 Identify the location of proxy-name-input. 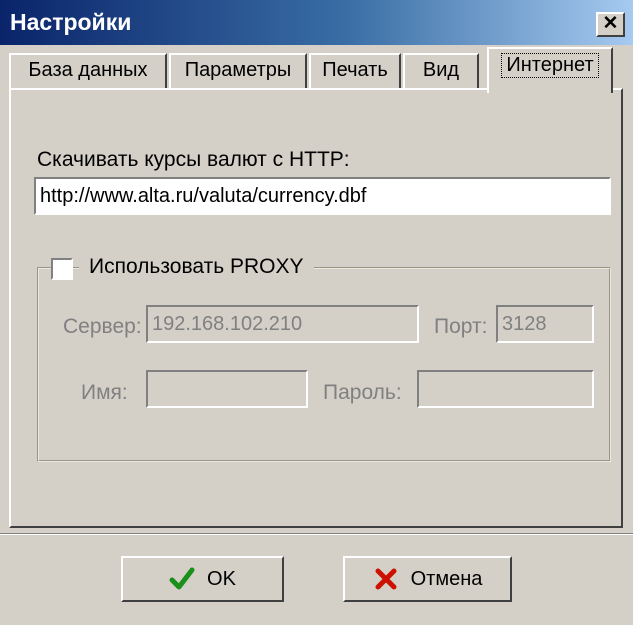
(227, 389).